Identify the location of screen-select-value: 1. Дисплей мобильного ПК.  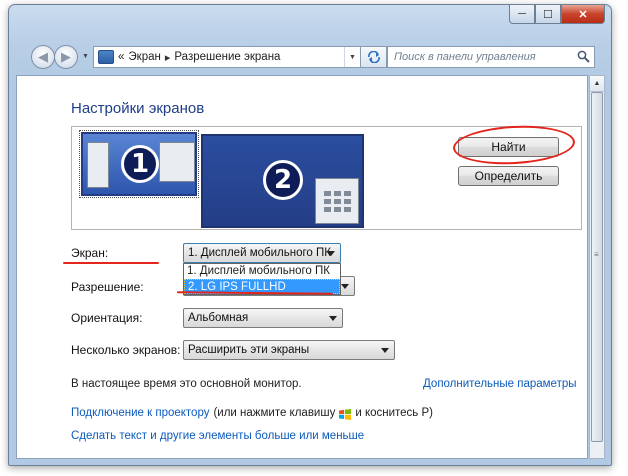
(259, 253).